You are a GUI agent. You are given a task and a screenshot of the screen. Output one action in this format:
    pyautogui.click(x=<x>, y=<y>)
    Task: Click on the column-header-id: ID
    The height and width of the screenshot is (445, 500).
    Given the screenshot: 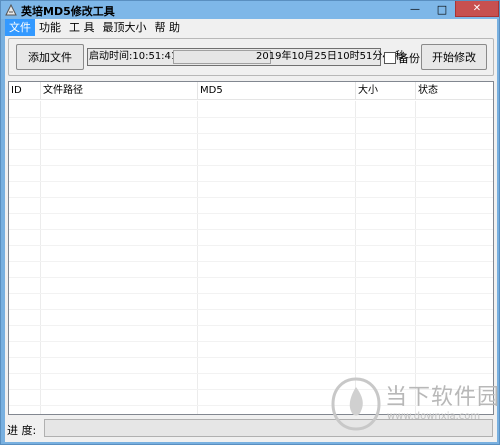 What is the action you would take?
    pyautogui.click(x=25, y=91)
    